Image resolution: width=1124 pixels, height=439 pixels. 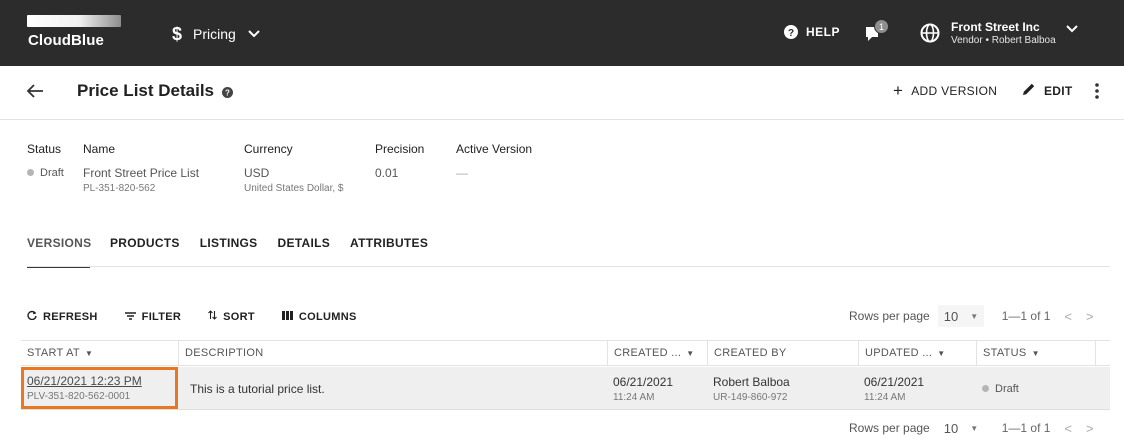 What do you see at coordinates (45, 161) in the screenshot?
I see `detail-status: Status Draft` at bounding box center [45, 161].